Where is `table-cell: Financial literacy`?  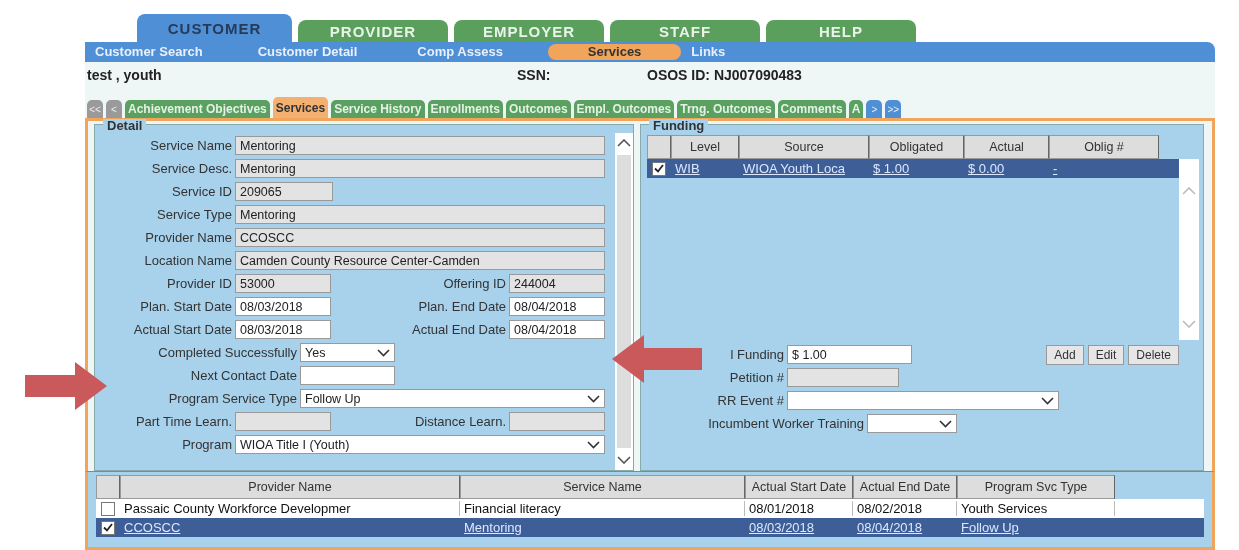 table-cell: Financial literacy is located at coordinates (602, 508).